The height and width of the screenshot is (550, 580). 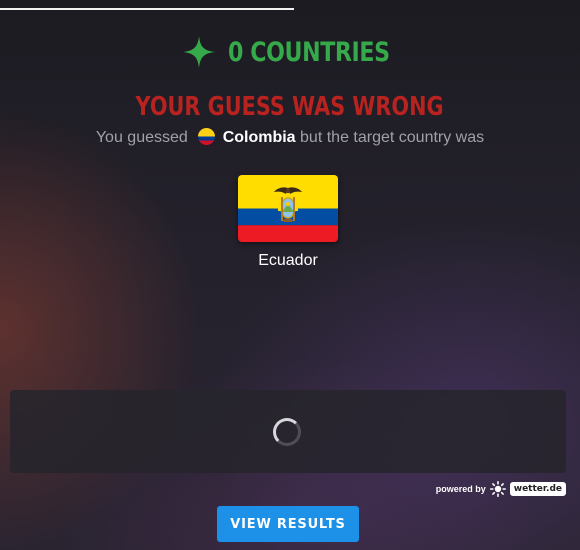 I want to click on progress-line, so click(x=147, y=9).